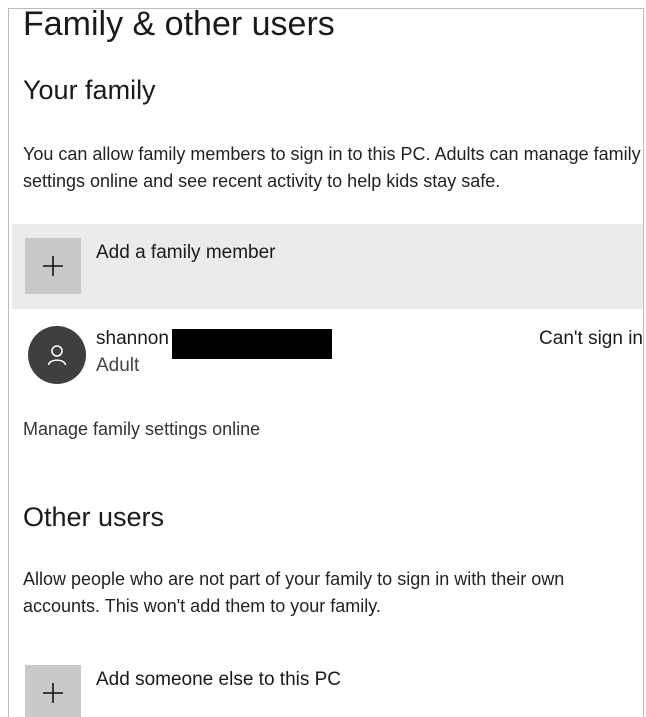 The height and width of the screenshot is (717, 646). What do you see at coordinates (94, 517) in the screenshot?
I see `other-users-heading: Other users` at bounding box center [94, 517].